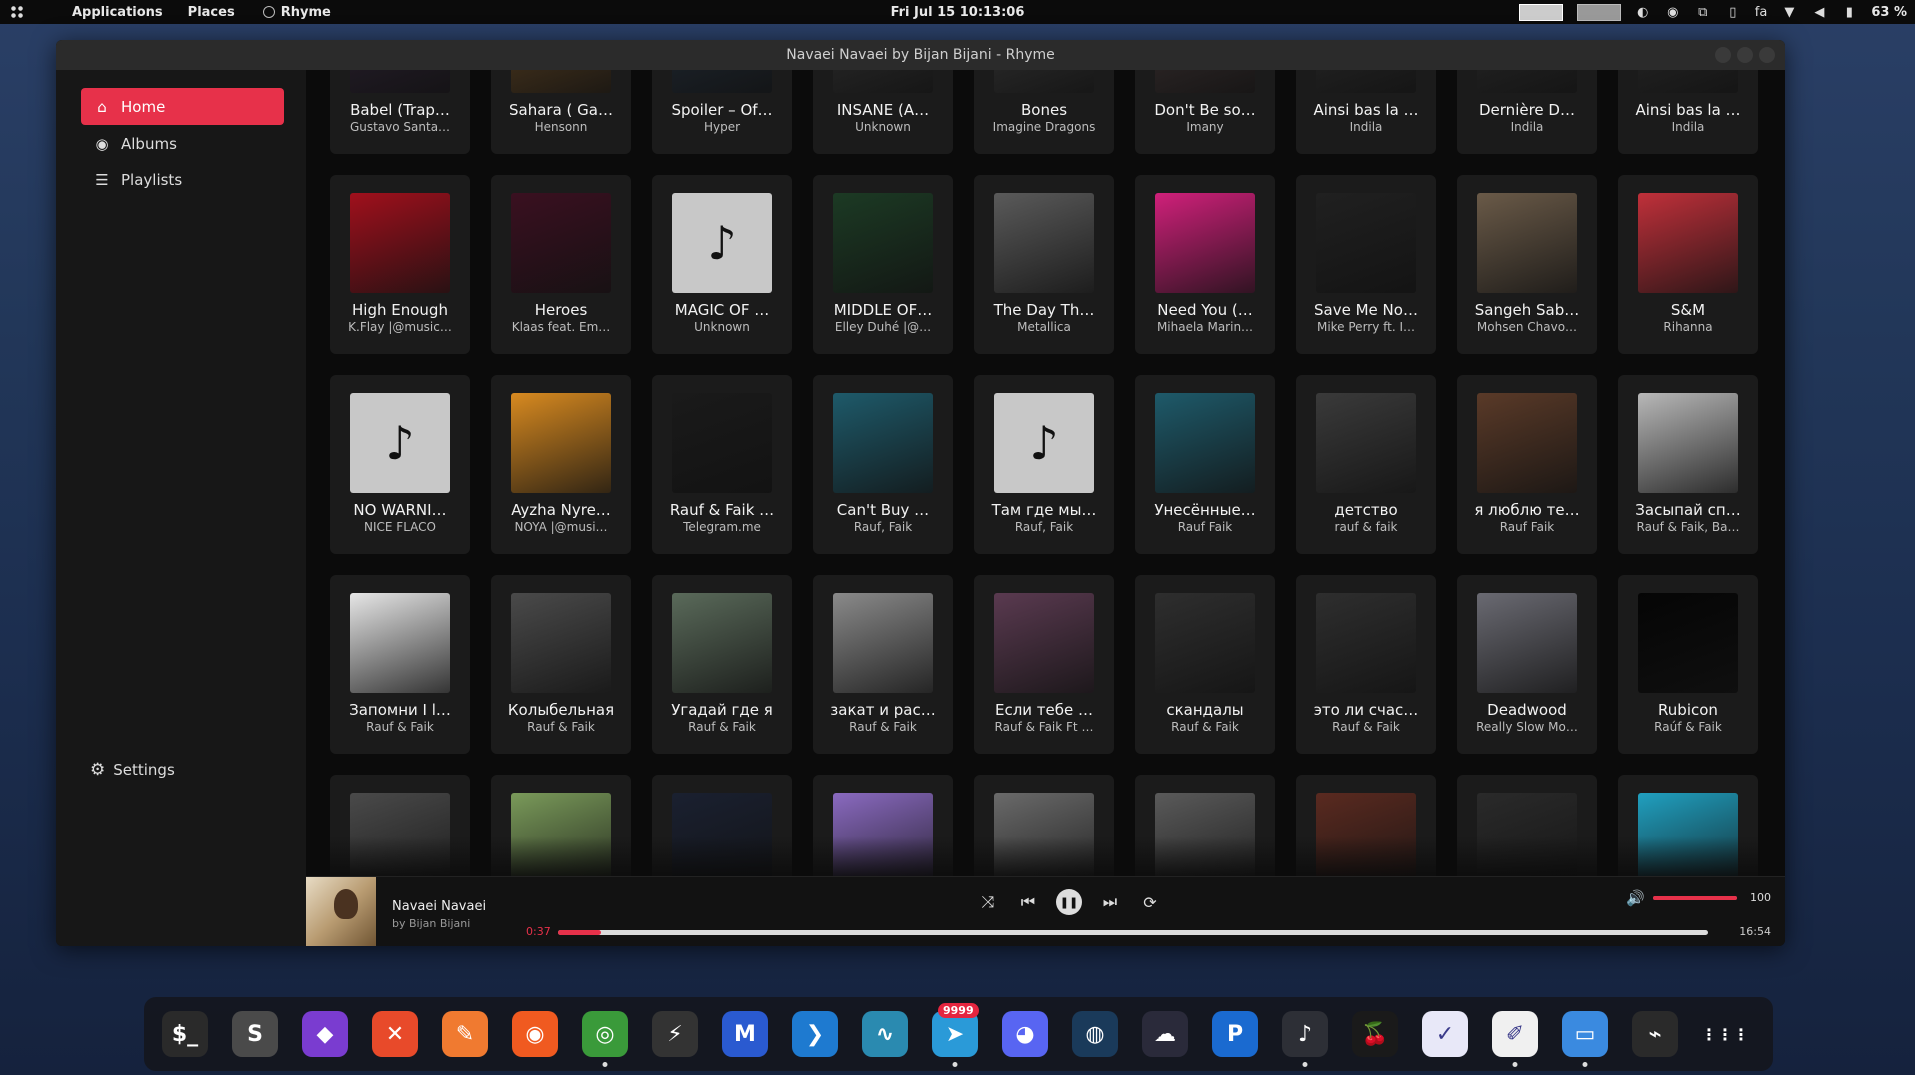 This screenshot has width=1915, height=1075. Describe the element at coordinates (1527, 464) in the screenshot. I see `album-card: я люблю те… Rauf Faik` at that location.